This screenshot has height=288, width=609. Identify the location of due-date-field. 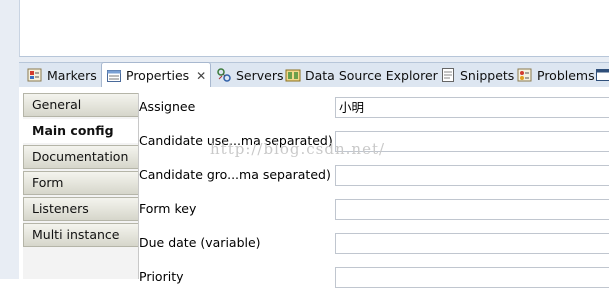
(472, 243).